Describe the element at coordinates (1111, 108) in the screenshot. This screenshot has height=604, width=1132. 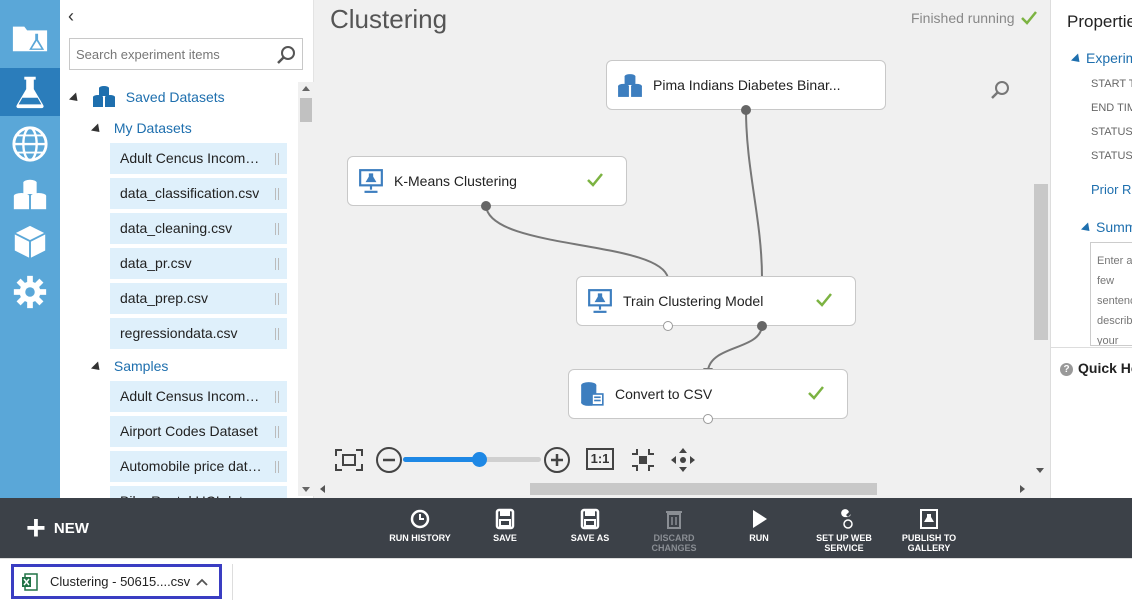
I see `field-label: END TIME` at that location.